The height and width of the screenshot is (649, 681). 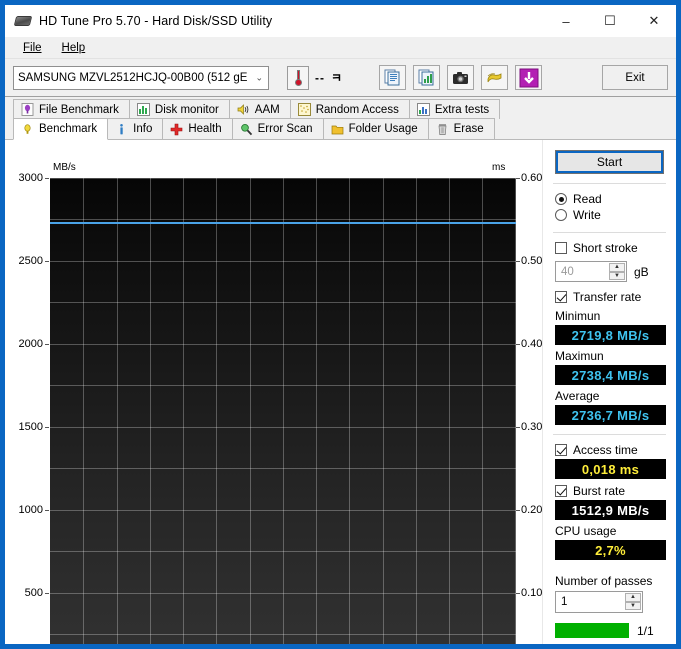 What do you see at coordinates (609, 450) in the screenshot?
I see `checkbox-access-time: Access time` at bounding box center [609, 450].